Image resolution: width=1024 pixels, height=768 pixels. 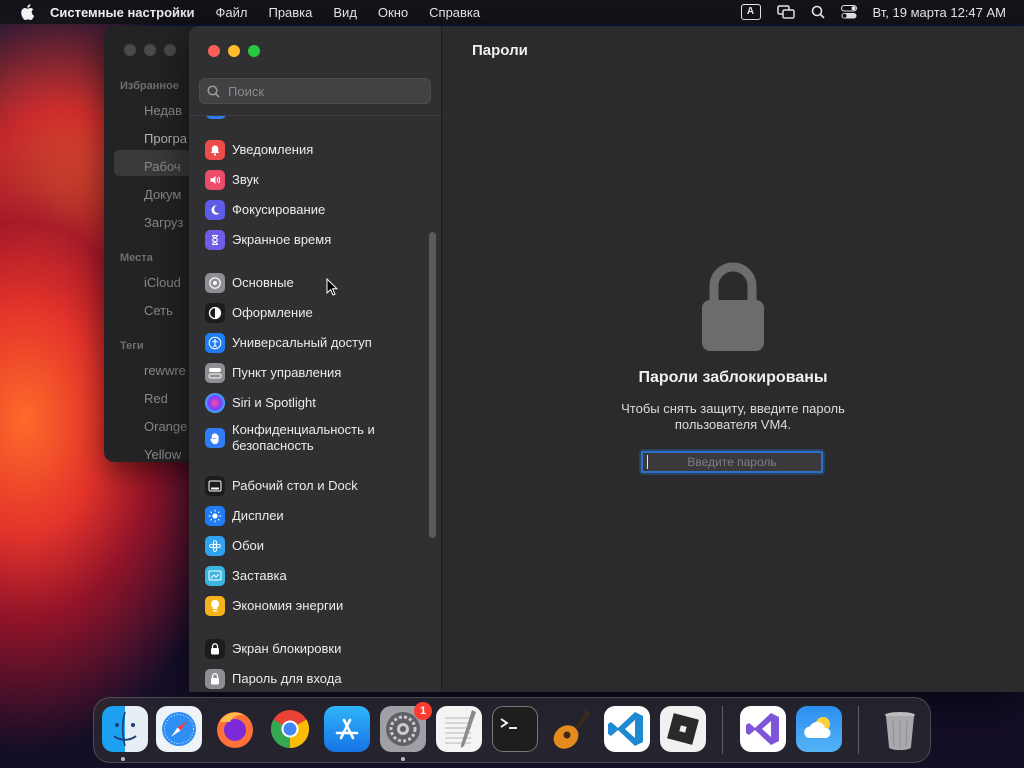 I want to click on mouse-pointer-icon, so click(x=332, y=287).